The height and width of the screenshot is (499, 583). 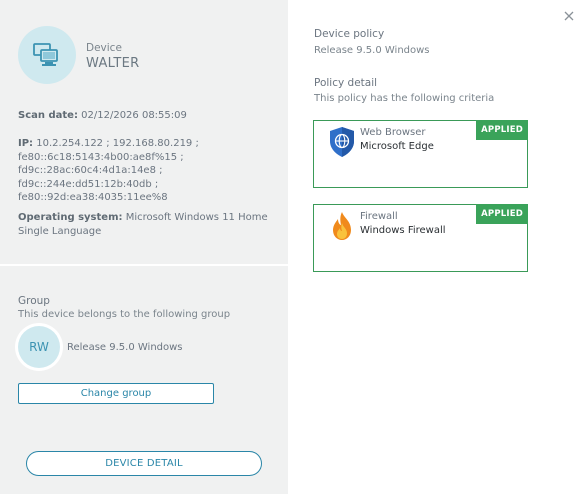 I want to click on group-avatar: RW, so click(x=39, y=347).